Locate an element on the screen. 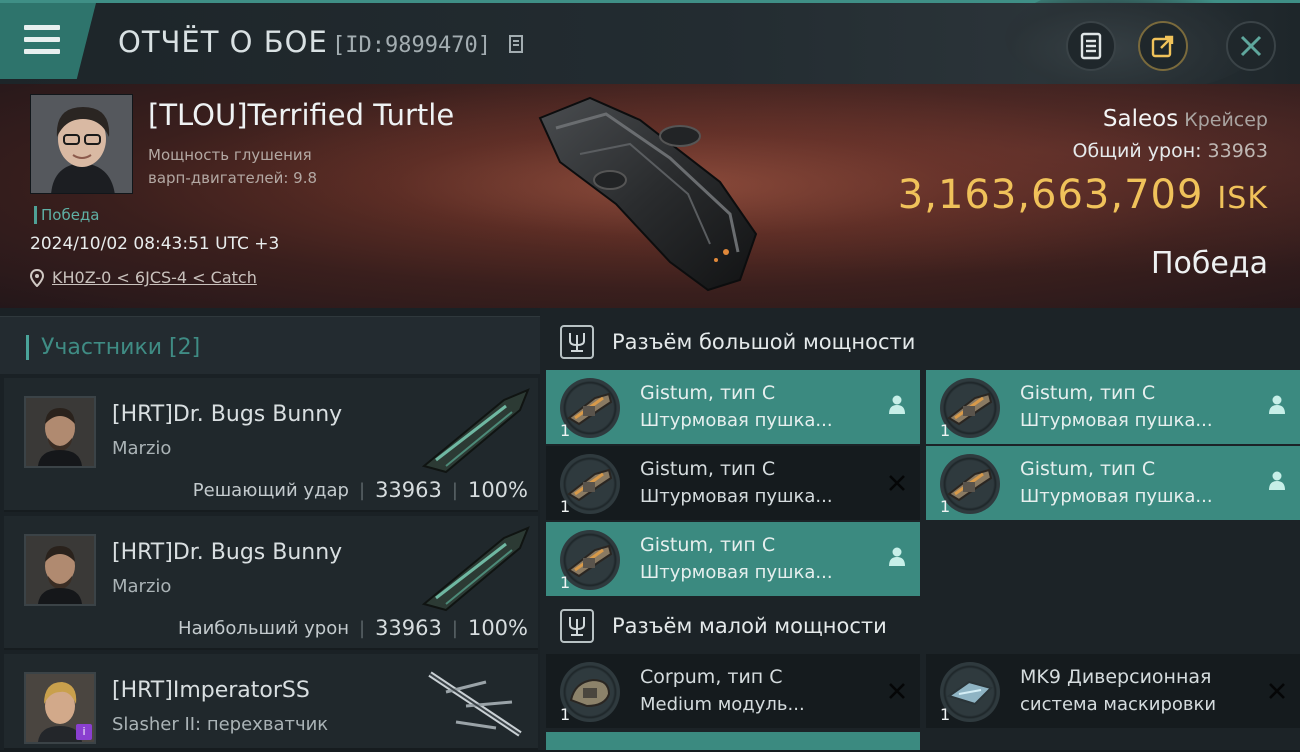 This screenshot has width=1300, height=752. module-slot: 1 MK9 Диверсионная система маскировки is located at coordinates (1113, 691).